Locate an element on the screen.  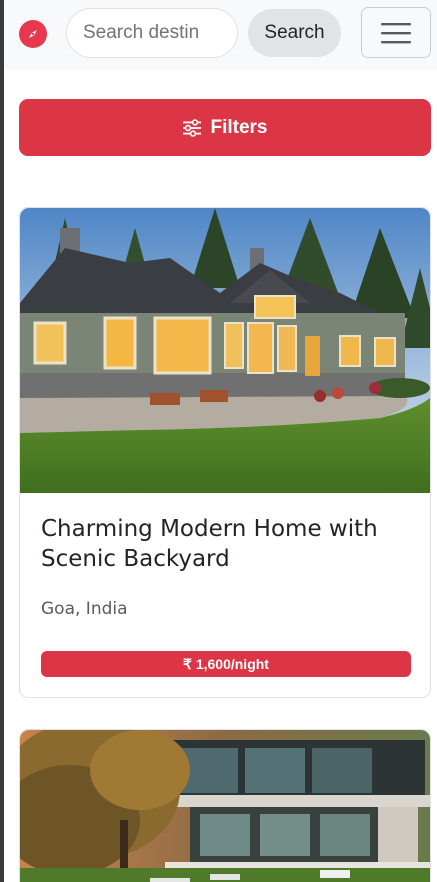
price-badge: ₹ 1,600/night is located at coordinates (226, 664).